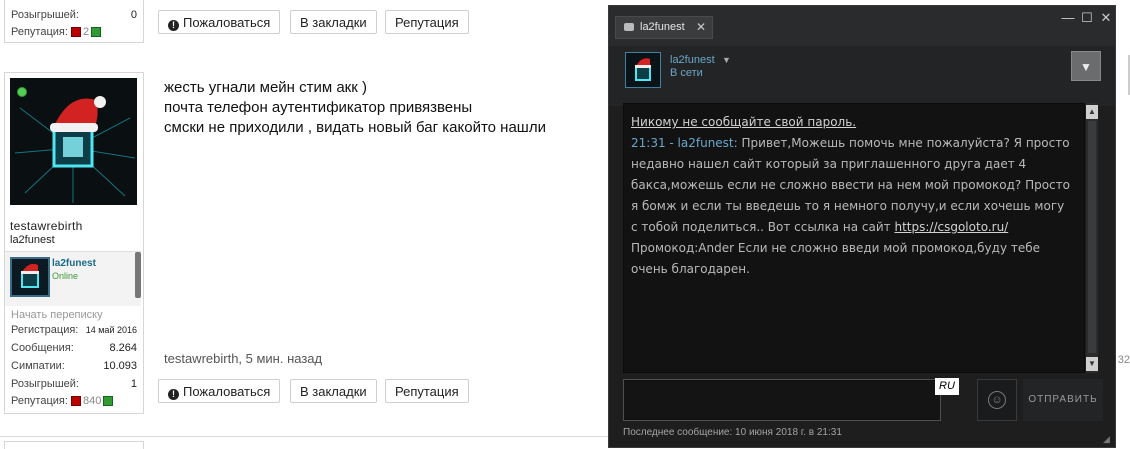  What do you see at coordinates (1068, 17) in the screenshot?
I see `minimize-icon: —` at bounding box center [1068, 17].